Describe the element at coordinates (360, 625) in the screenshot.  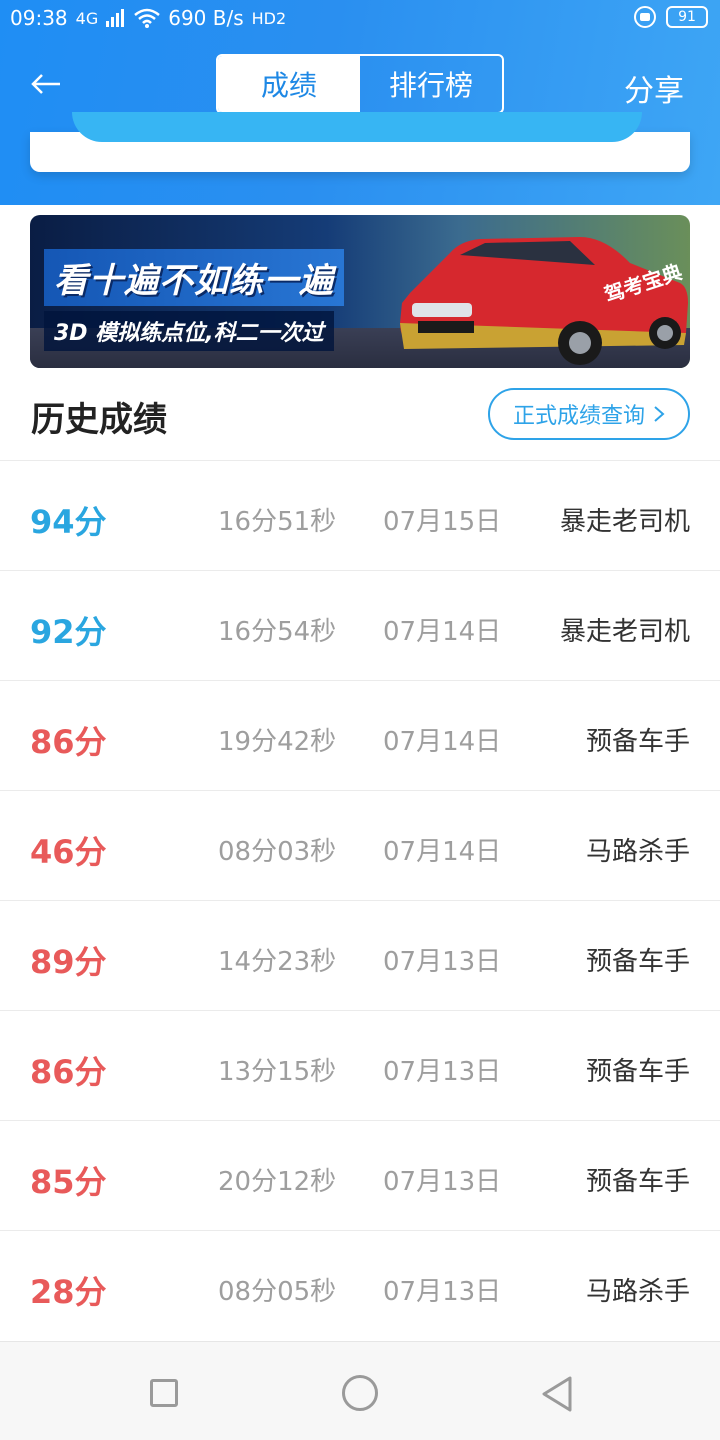
I see `list-item: 92分 16分54秒 07月14日 暴走老司机` at that location.